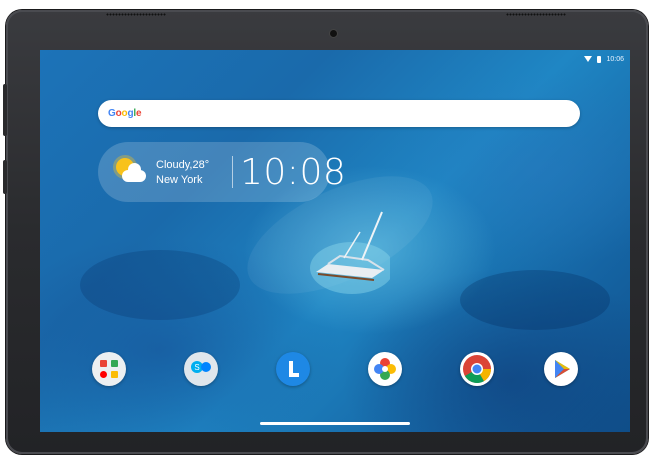 Image resolution: width=655 pixels, height=459 pixels. Describe the element at coordinates (201, 369) in the screenshot. I see `skype-messenger-folder-icon: S` at that location.